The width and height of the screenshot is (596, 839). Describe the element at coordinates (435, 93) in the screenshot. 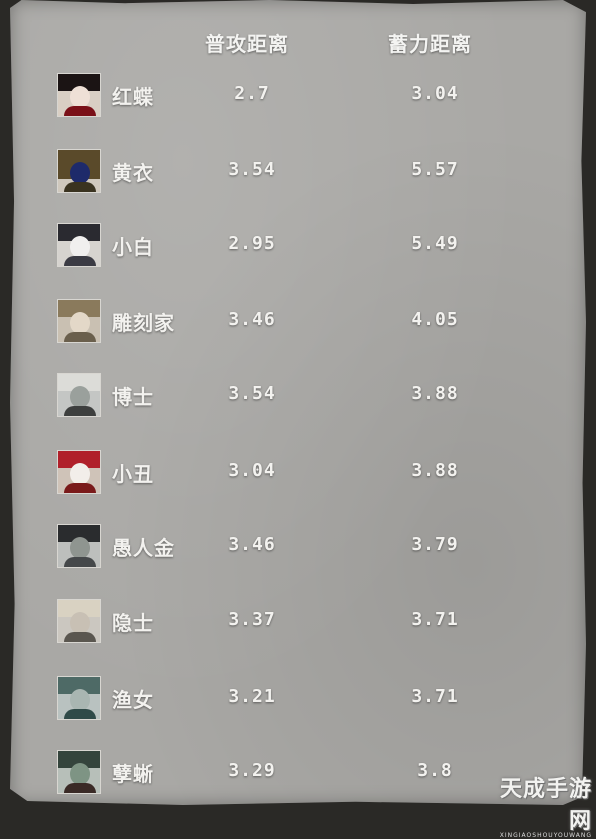

I see `charge-distance-value: 3.04` at that location.